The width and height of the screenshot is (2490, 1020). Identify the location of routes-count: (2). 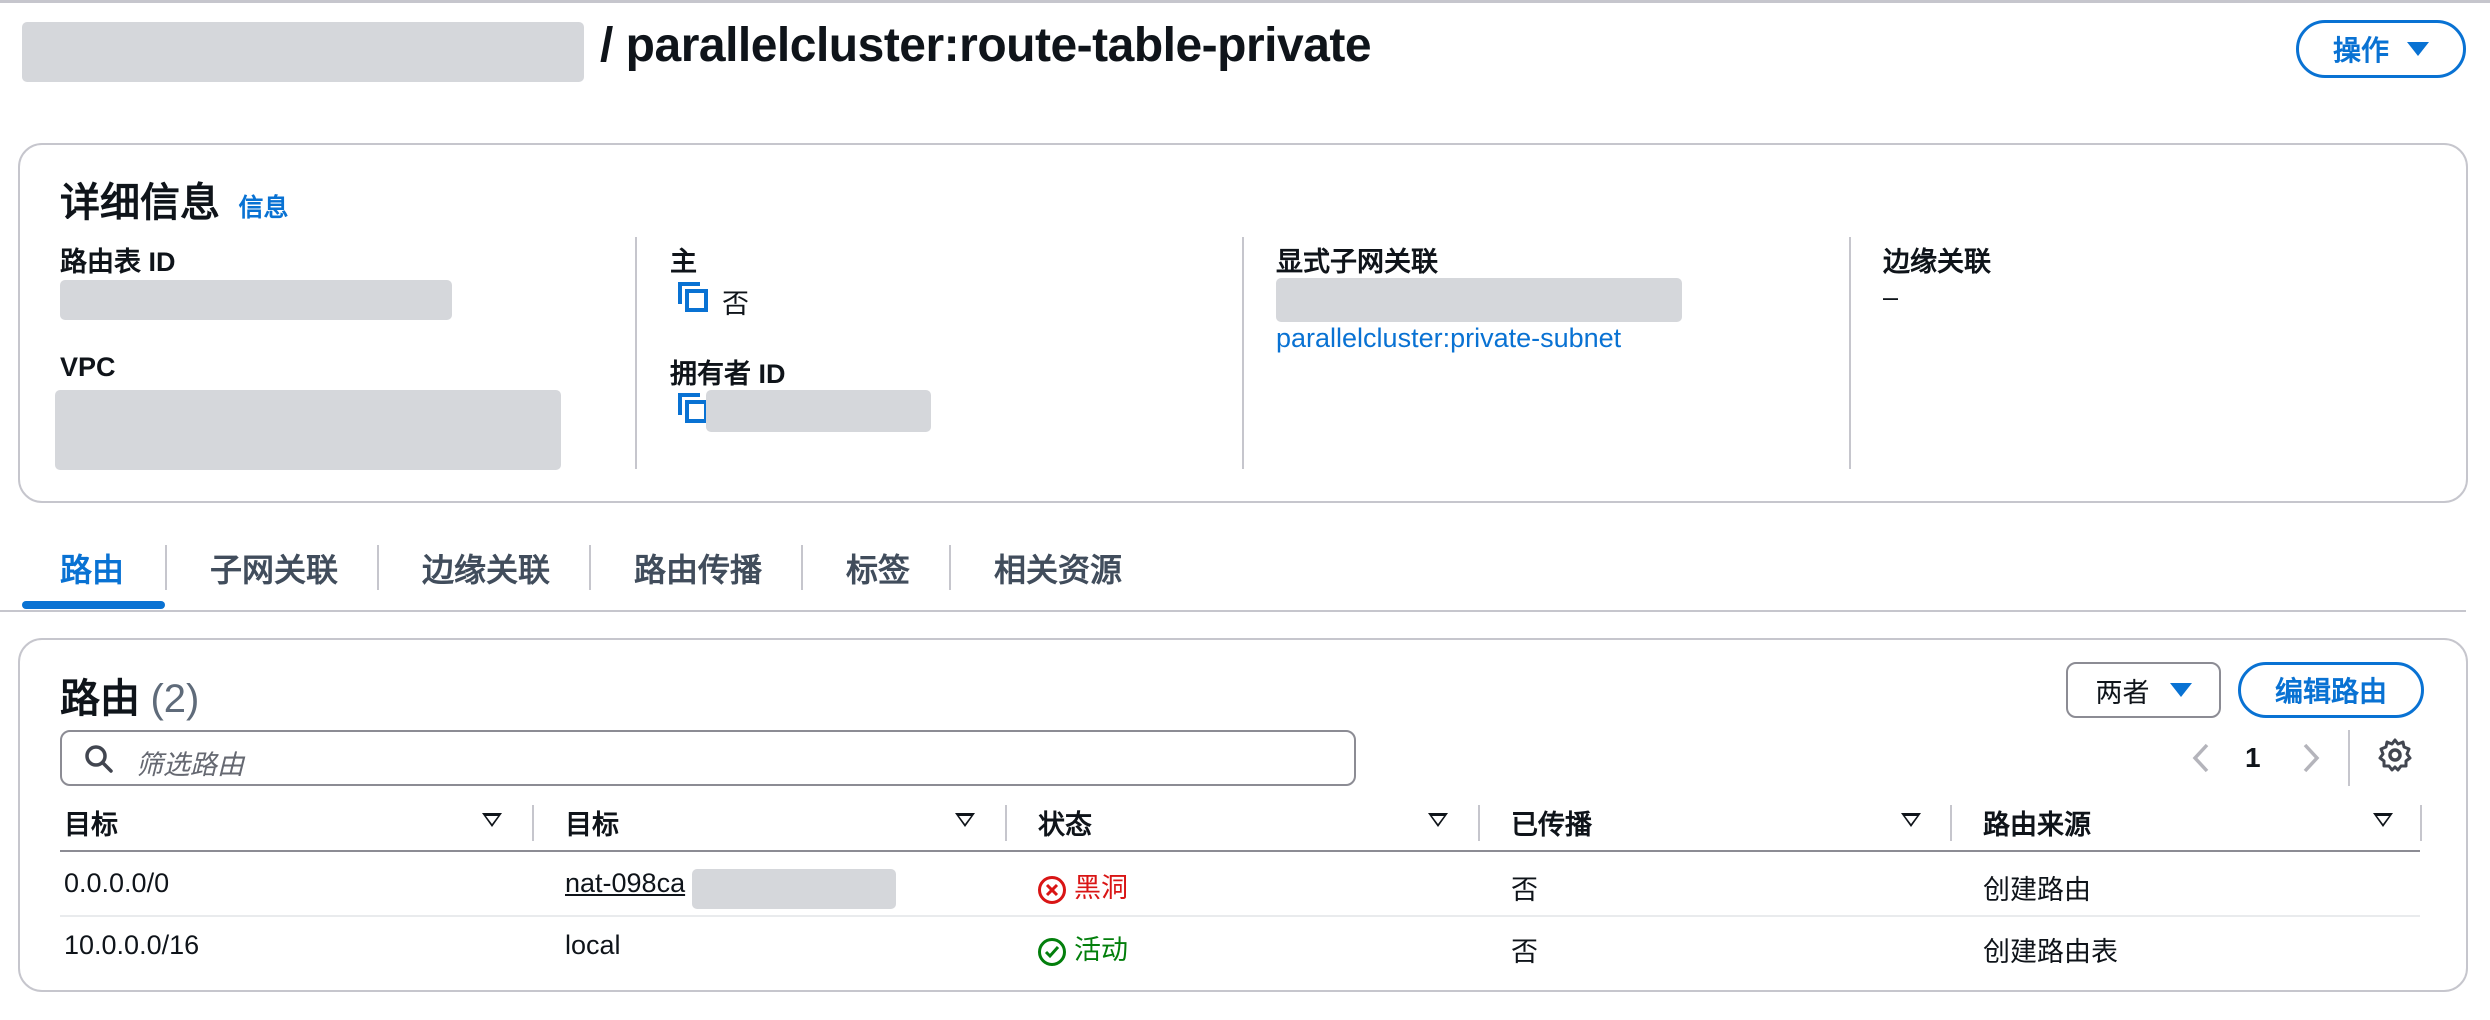
(175, 699).